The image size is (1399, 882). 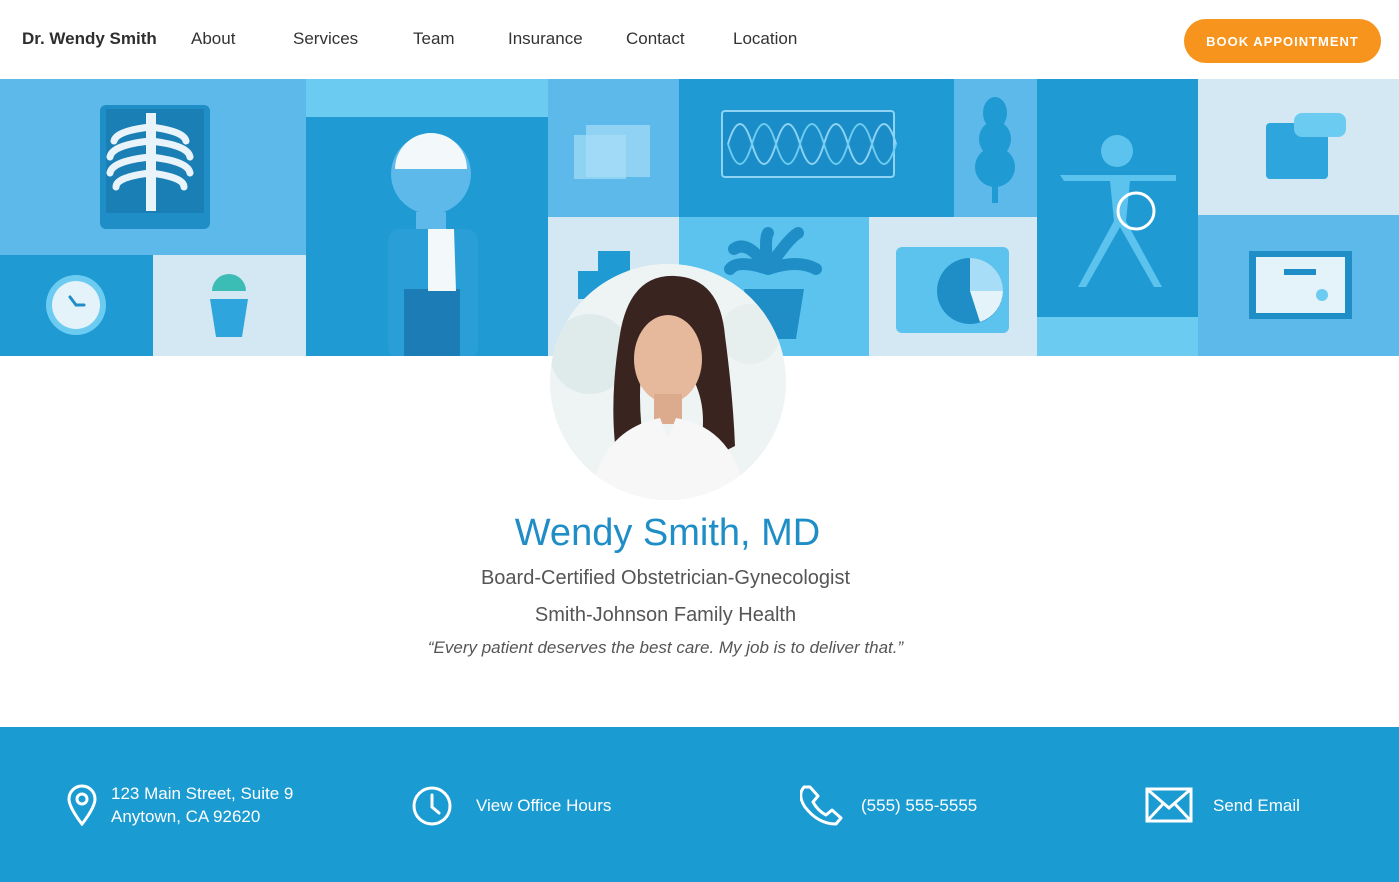 What do you see at coordinates (1169, 805) in the screenshot?
I see `envelope-icon` at bounding box center [1169, 805].